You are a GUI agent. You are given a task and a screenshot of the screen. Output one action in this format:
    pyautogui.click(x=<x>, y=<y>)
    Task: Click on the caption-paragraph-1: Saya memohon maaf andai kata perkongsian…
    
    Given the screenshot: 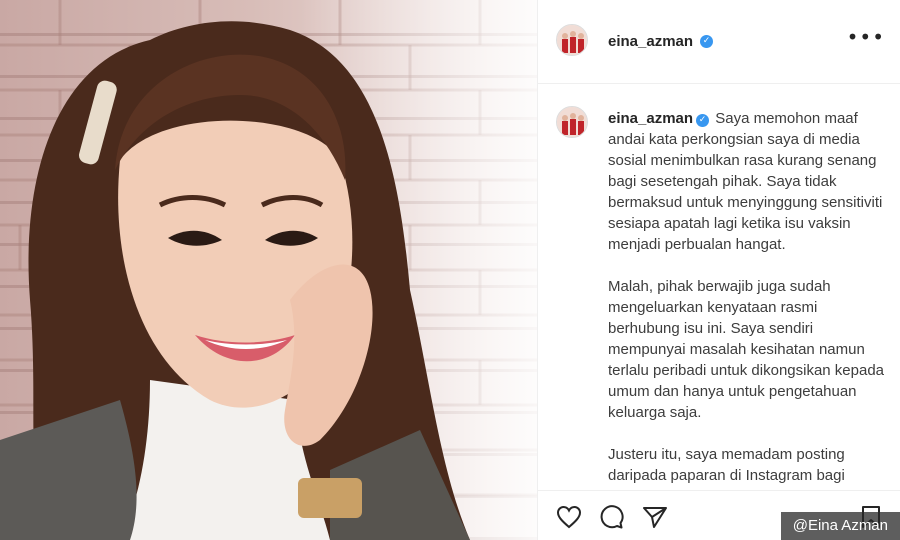 What is the action you would take?
    pyautogui.click(x=745, y=181)
    